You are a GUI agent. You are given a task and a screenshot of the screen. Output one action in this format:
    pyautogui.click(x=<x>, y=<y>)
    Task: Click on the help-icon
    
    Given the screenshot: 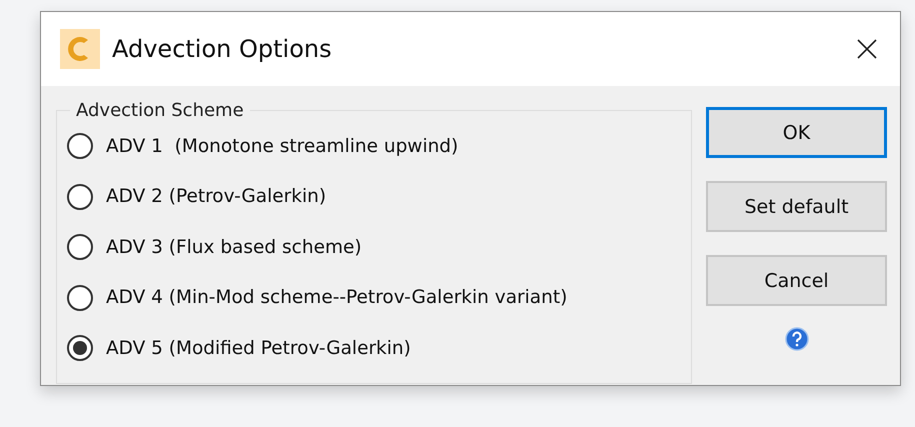 What is the action you would take?
    pyautogui.click(x=796, y=339)
    